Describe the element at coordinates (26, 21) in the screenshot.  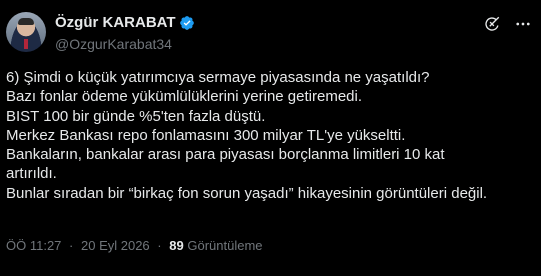
I see `avatar-hair` at that location.